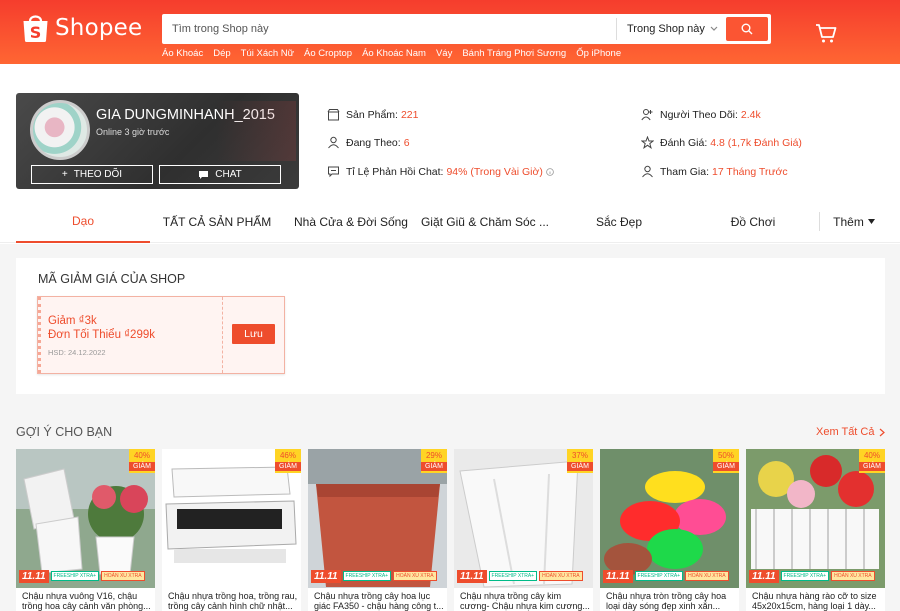 The width and height of the screenshot is (900, 611). What do you see at coordinates (82, 27) in the screenshot?
I see `shopee-logo: S Shopee` at bounding box center [82, 27].